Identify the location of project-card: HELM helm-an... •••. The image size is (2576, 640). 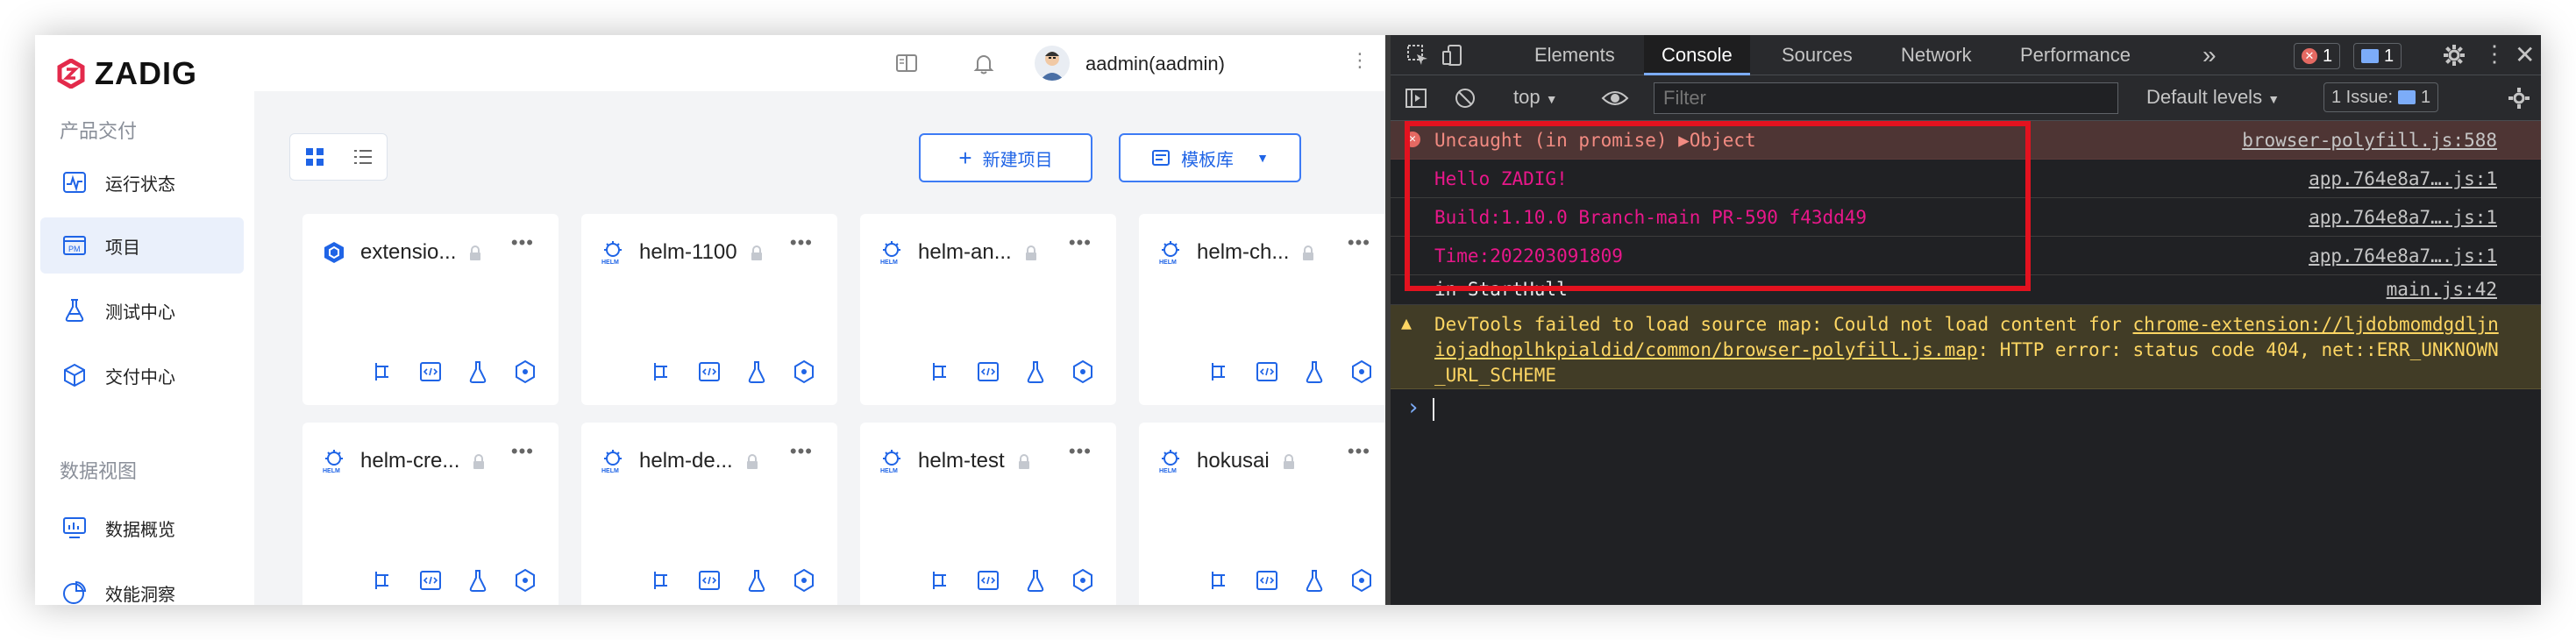
(988, 309).